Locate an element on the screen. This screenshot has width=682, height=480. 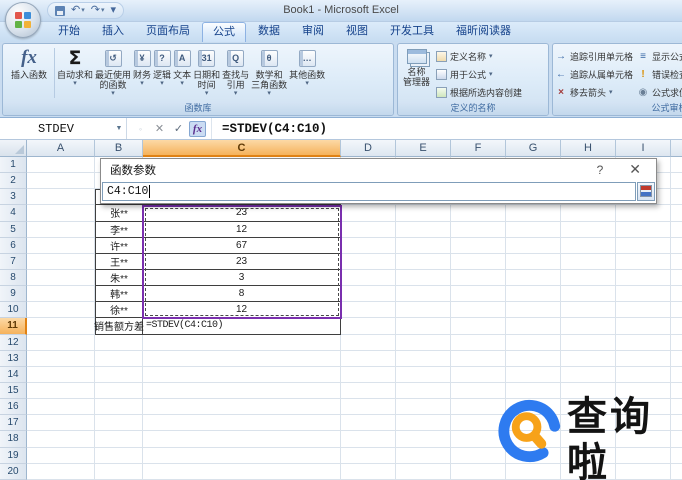
cell-D20 is located at coordinates (368, 471).